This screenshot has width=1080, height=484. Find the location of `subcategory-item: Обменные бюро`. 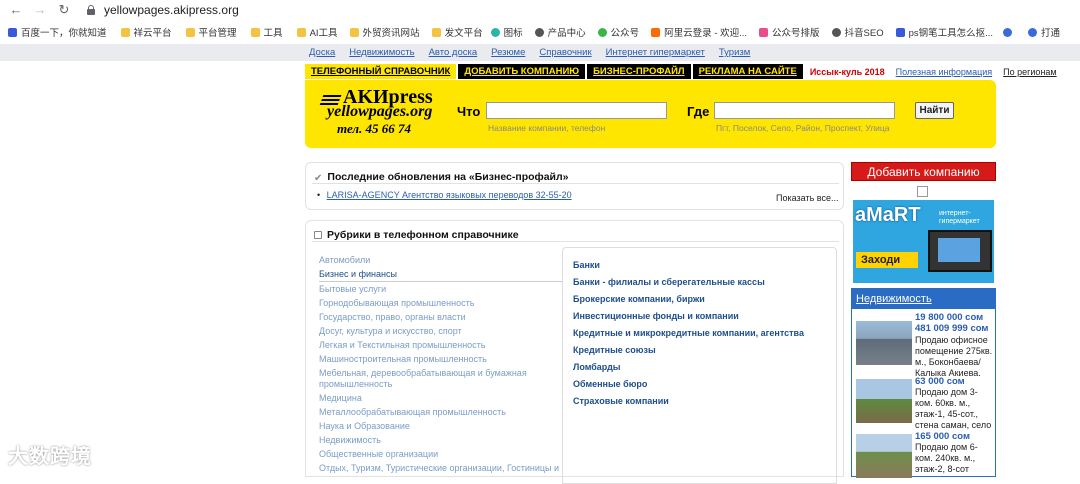

subcategory-item: Обменные бюро is located at coordinates (704, 387).